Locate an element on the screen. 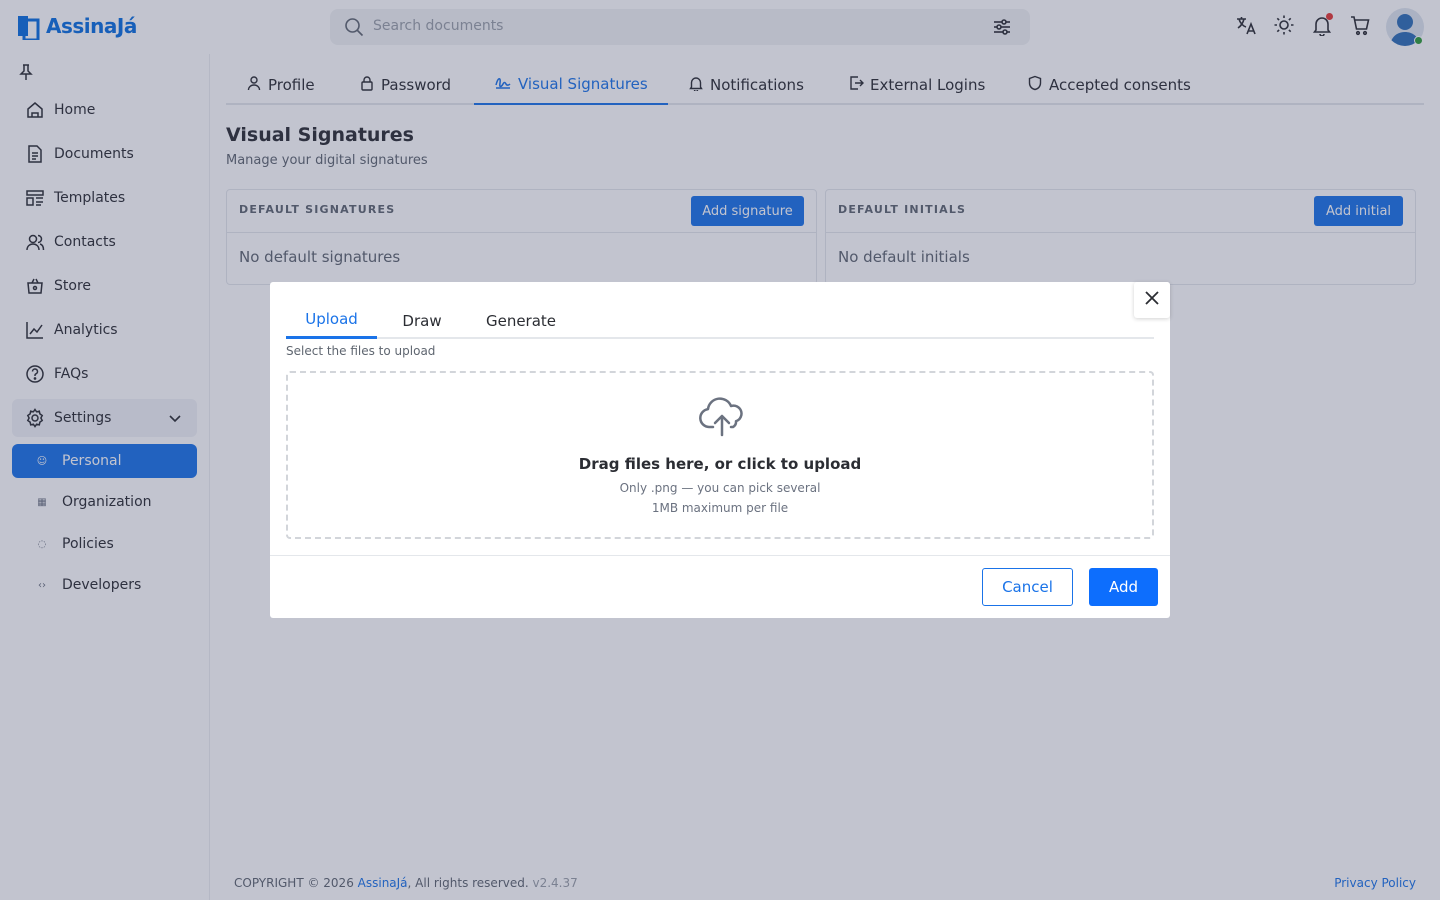 The image size is (1440, 900). add-button: Add is located at coordinates (1123, 587).